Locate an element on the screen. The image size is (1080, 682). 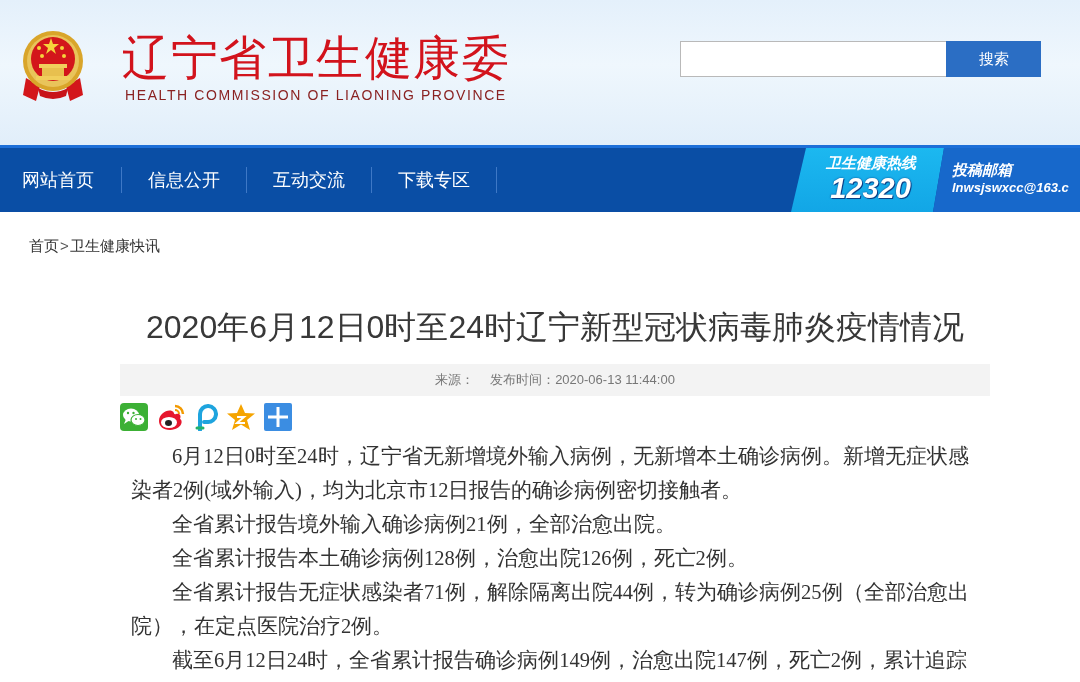
mailbox-address: lnwsjswxcc@163.c is located at coordinates (1011, 187).